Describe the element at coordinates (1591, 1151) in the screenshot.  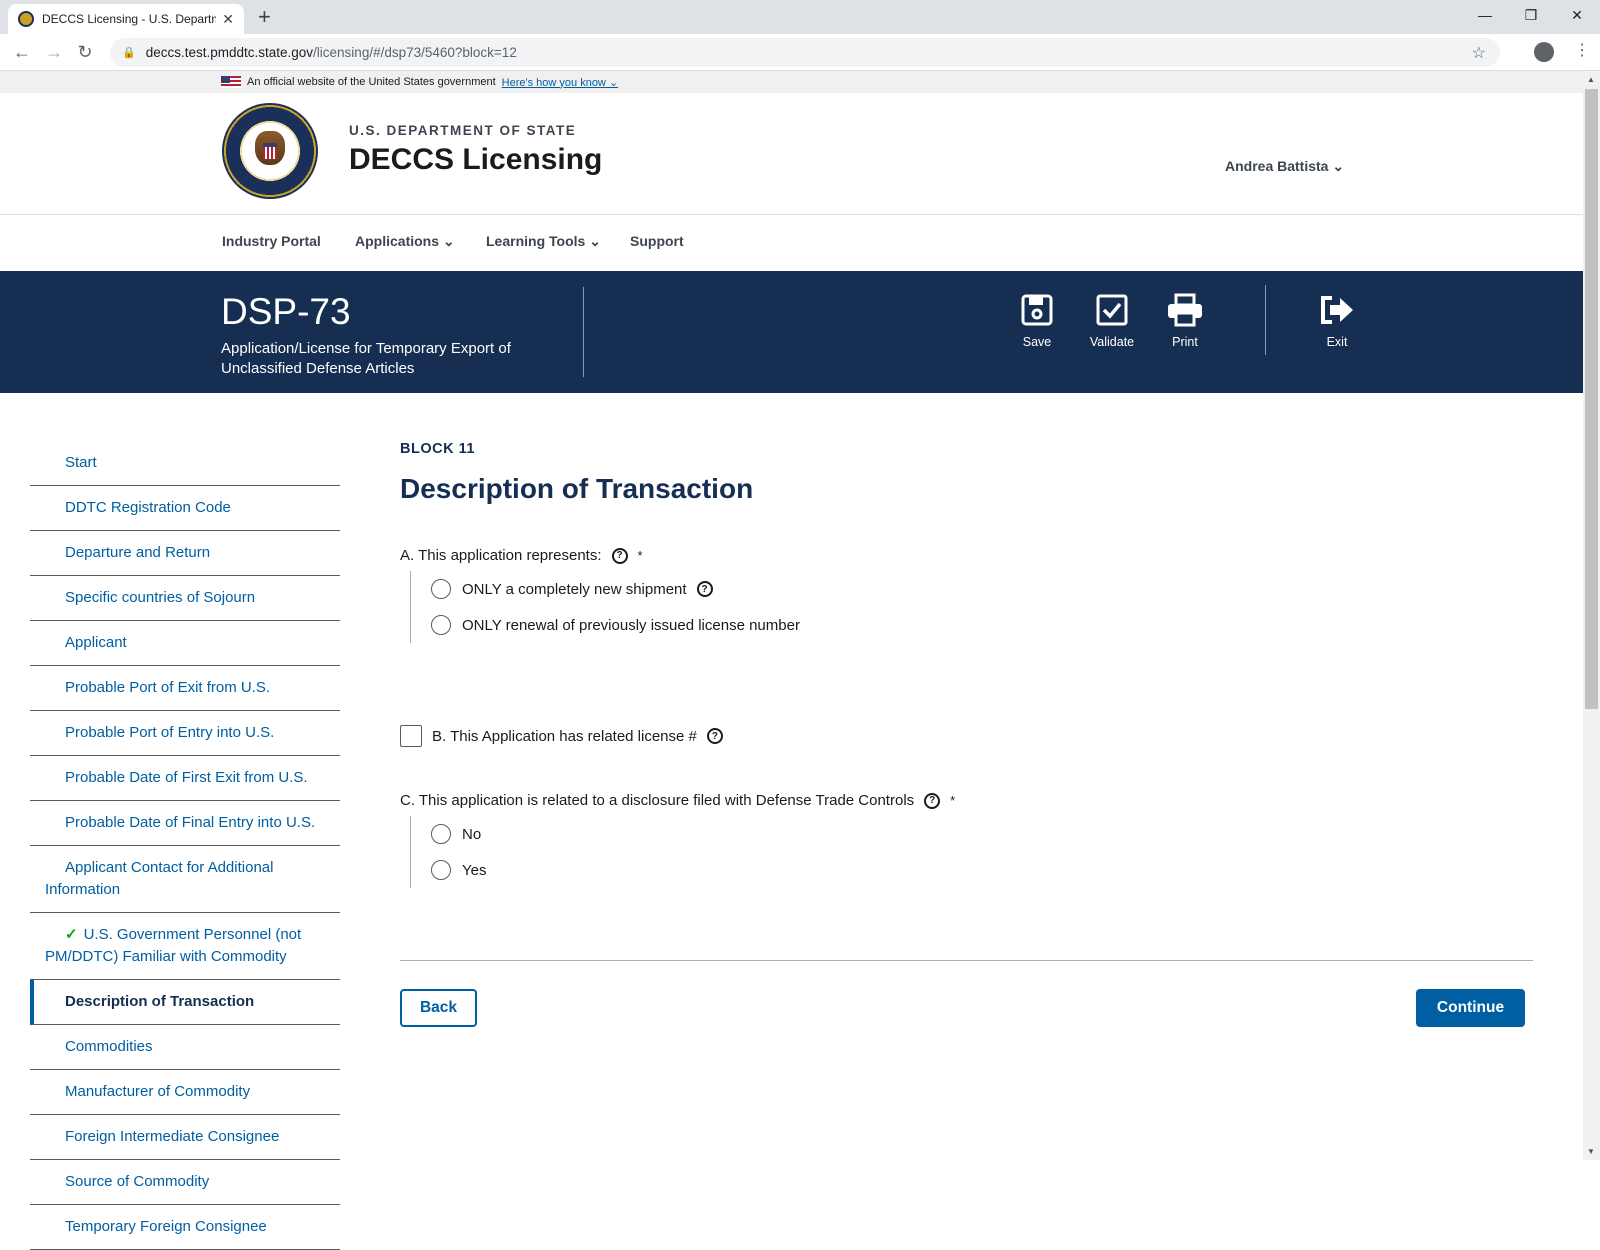
I see `scroll-down-icon: ▼` at that location.